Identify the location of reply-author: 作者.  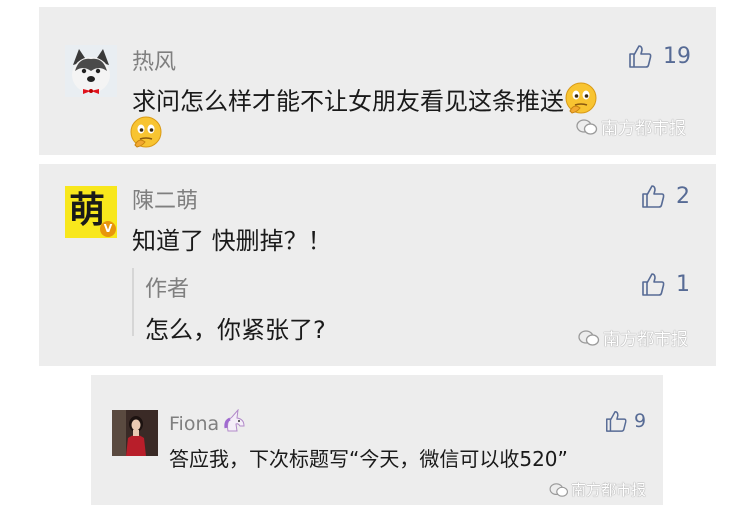
(167, 289).